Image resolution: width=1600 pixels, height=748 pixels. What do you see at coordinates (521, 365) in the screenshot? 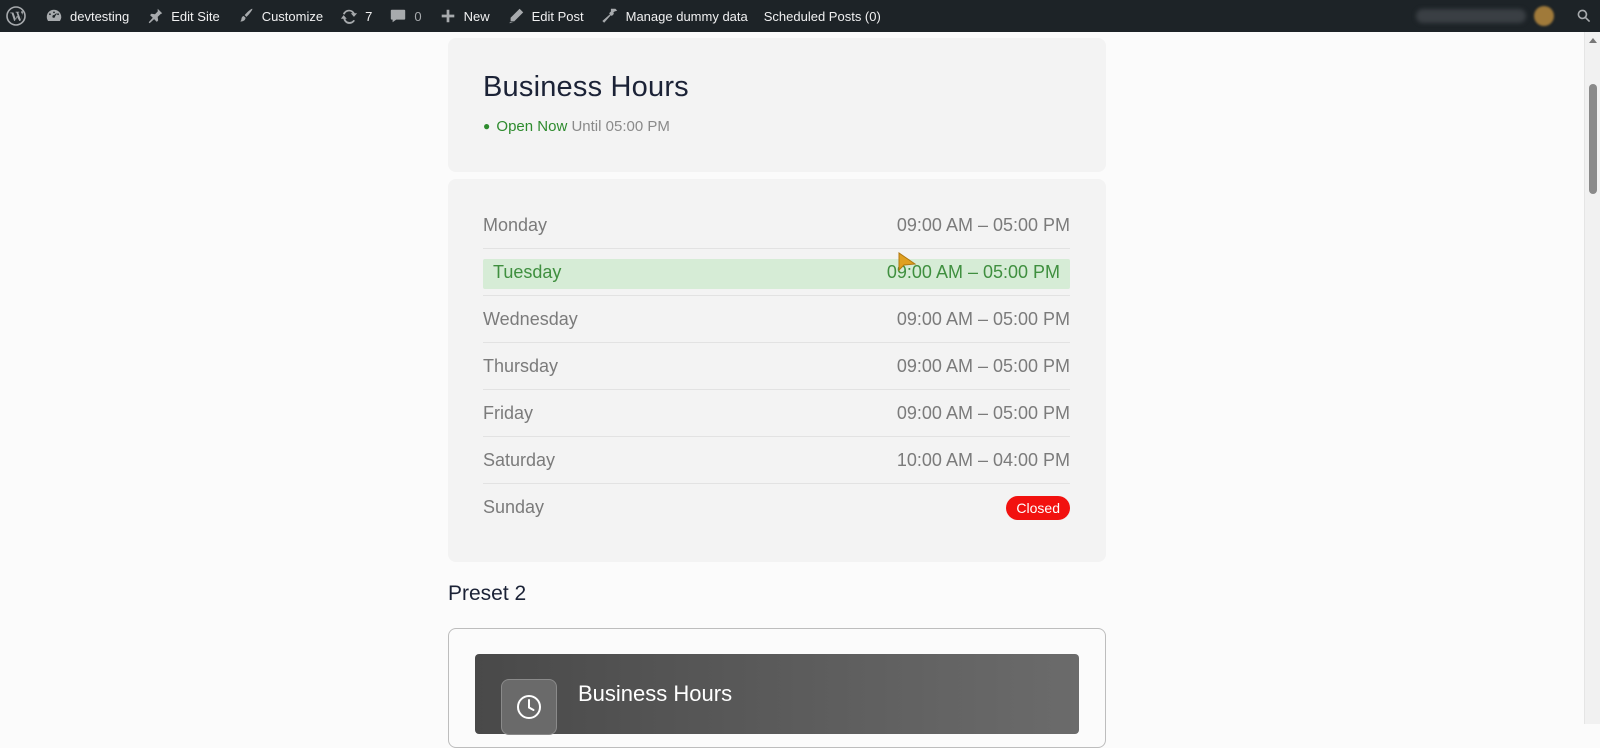
I see `day-name: Thursday` at bounding box center [521, 365].